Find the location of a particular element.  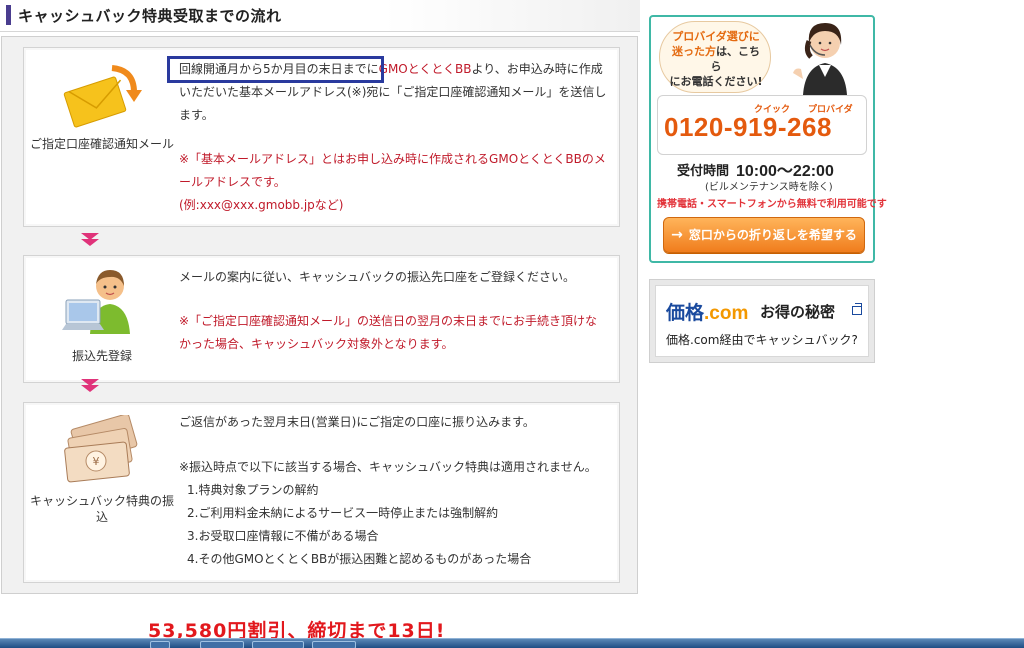

step2-icon-area: 振込先登録 is located at coordinates (102, 314).